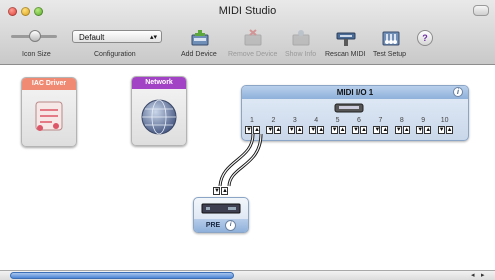 Image resolution: width=495 pixels, height=280 pixels. What do you see at coordinates (224, 191) in the screenshot?
I see `pre-out-port: ▲` at bounding box center [224, 191].